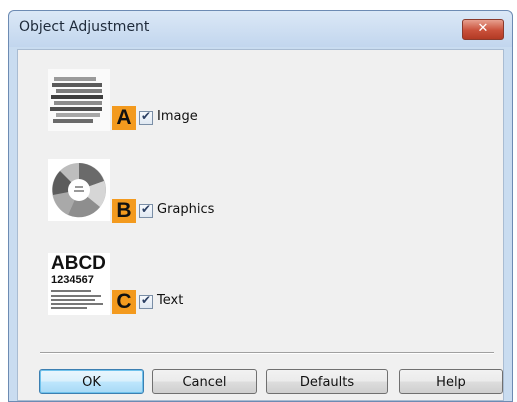 The height and width of the screenshot is (402, 517). Describe the element at coordinates (72, 280) in the screenshot. I see `text-thumbnail-digits: 1234567` at that location.